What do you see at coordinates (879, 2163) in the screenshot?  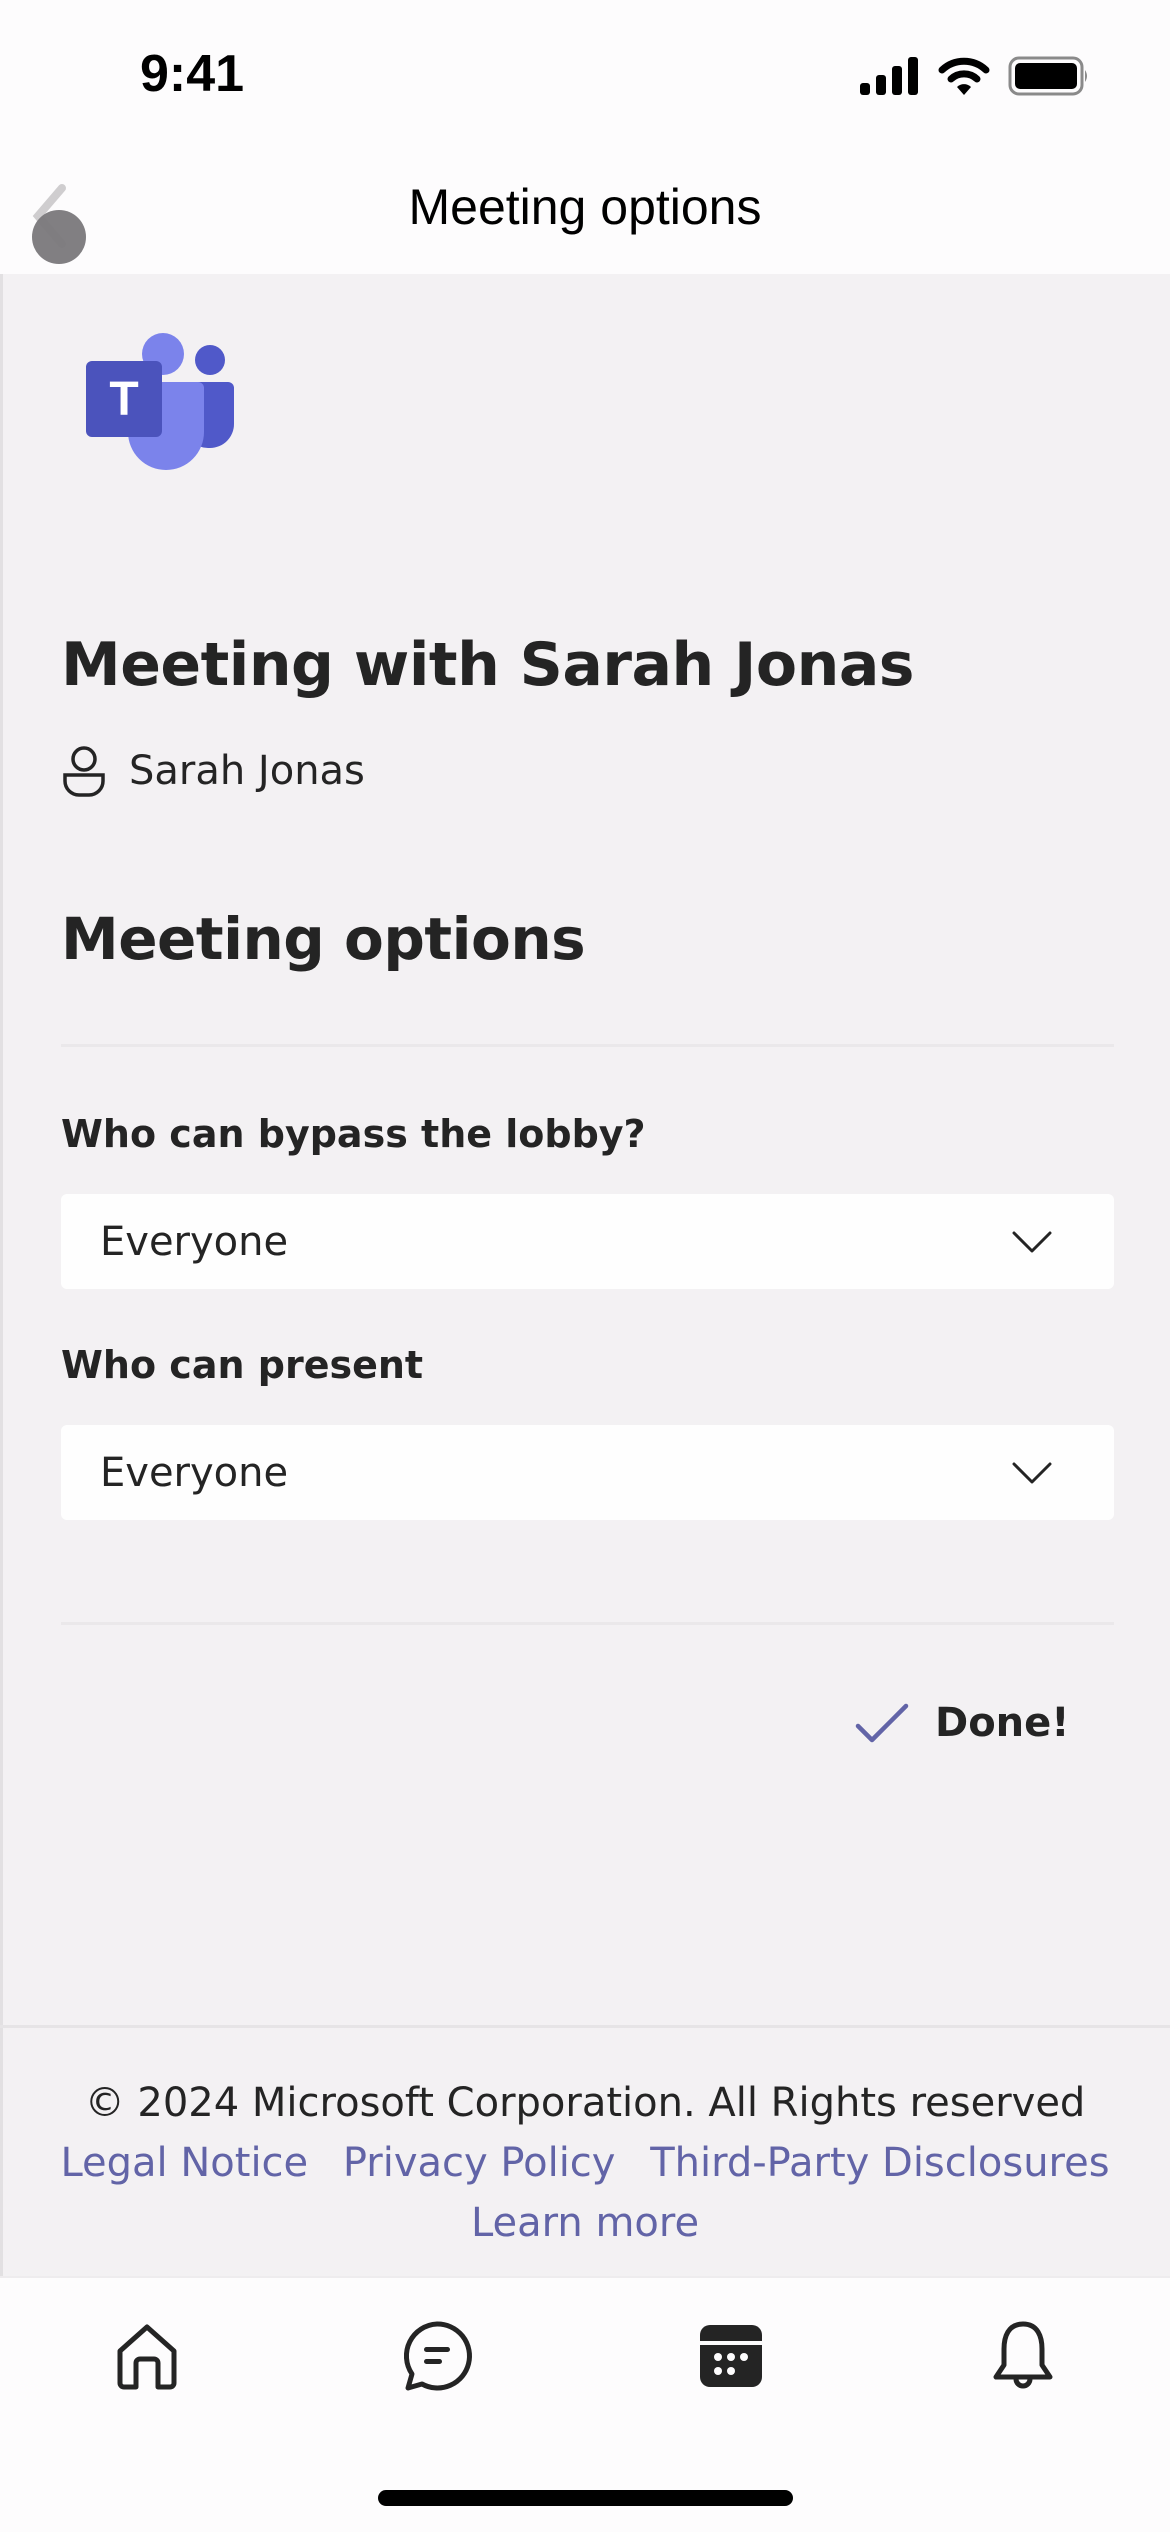 I see `third-party-disclosures-link: Third-Party Disclosures` at bounding box center [879, 2163].